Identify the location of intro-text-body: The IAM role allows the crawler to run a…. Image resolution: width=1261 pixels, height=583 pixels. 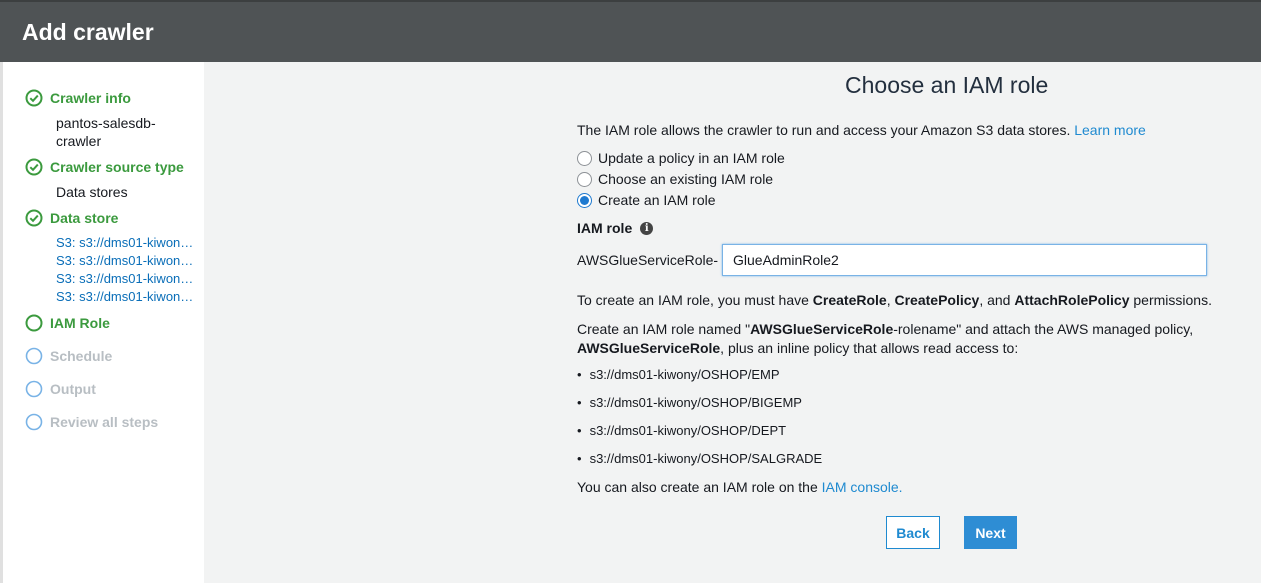
(824, 130).